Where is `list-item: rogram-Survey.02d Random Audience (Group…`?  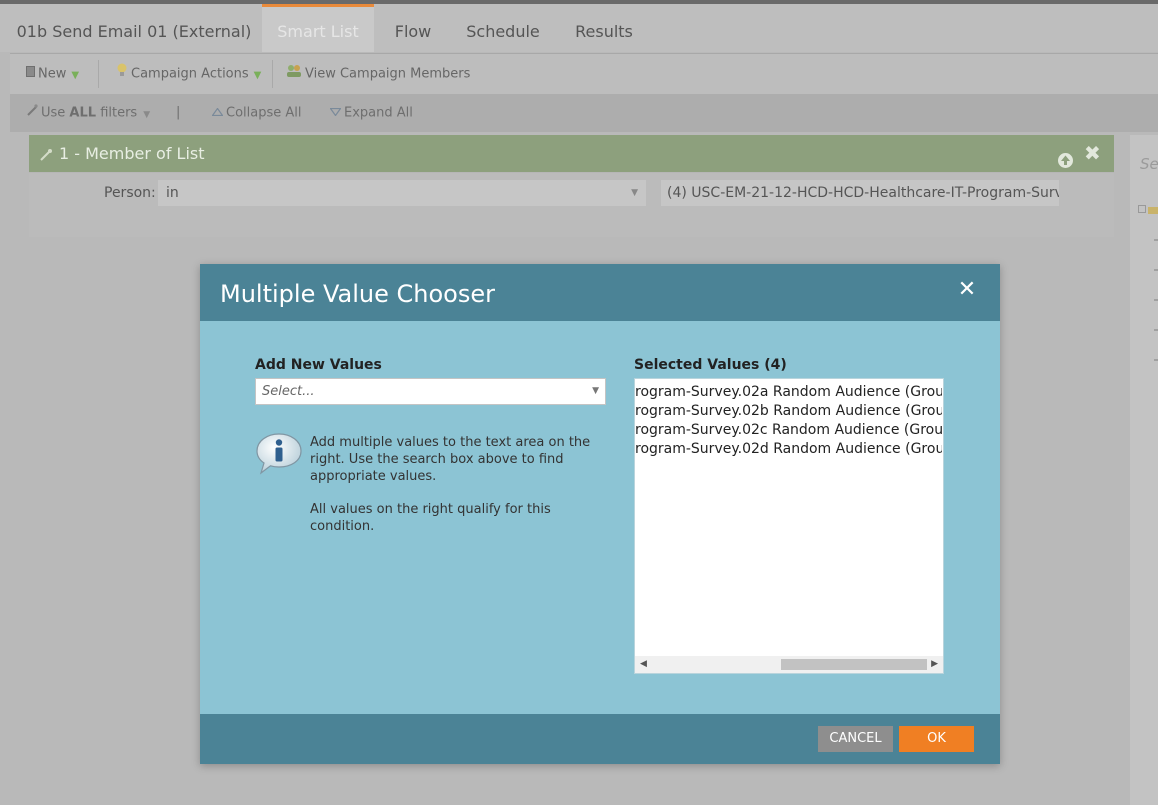 list-item: rogram-Survey.02d Random Audience (Group… is located at coordinates (788, 449).